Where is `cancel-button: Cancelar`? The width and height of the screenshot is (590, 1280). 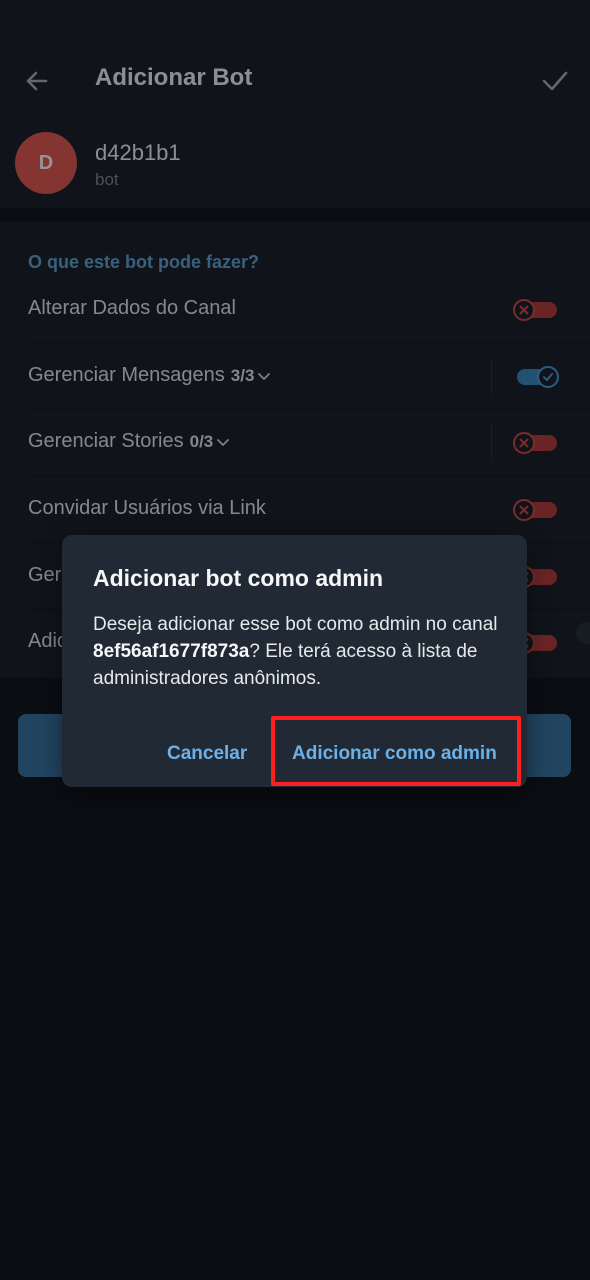
cancel-button: Cancelar is located at coordinates (207, 754).